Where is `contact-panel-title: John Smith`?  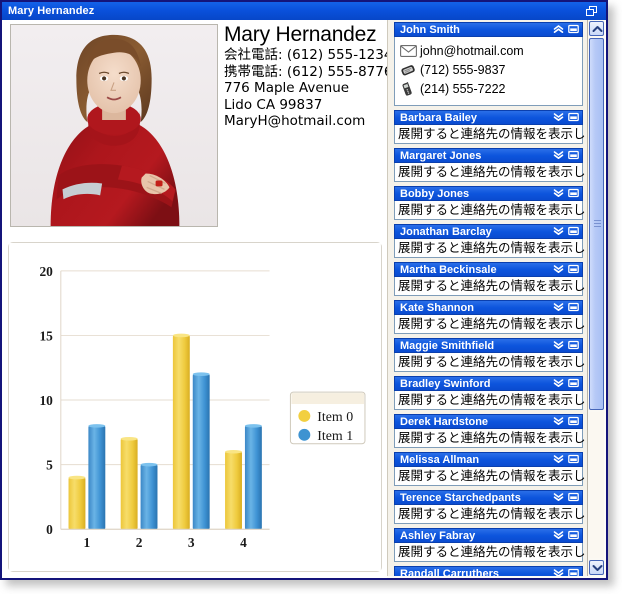 contact-panel-title: John Smith is located at coordinates (430, 29).